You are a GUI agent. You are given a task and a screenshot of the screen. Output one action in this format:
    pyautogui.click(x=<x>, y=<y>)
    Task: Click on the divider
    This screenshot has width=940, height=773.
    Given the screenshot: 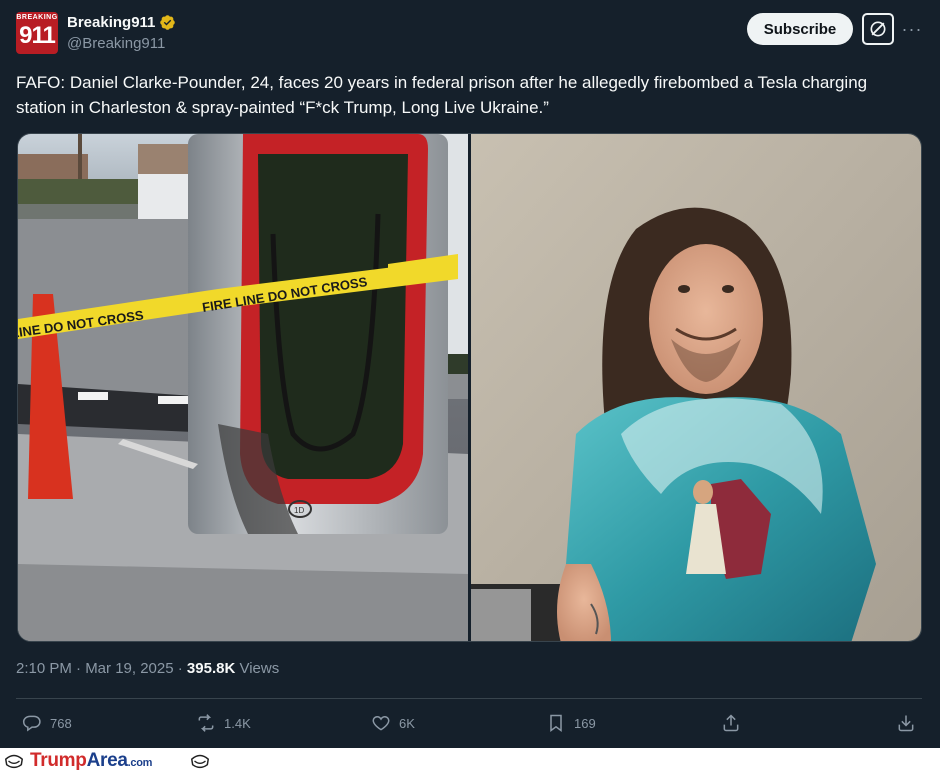 What is the action you would take?
    pyautogui.click(x=469, y=698)
    